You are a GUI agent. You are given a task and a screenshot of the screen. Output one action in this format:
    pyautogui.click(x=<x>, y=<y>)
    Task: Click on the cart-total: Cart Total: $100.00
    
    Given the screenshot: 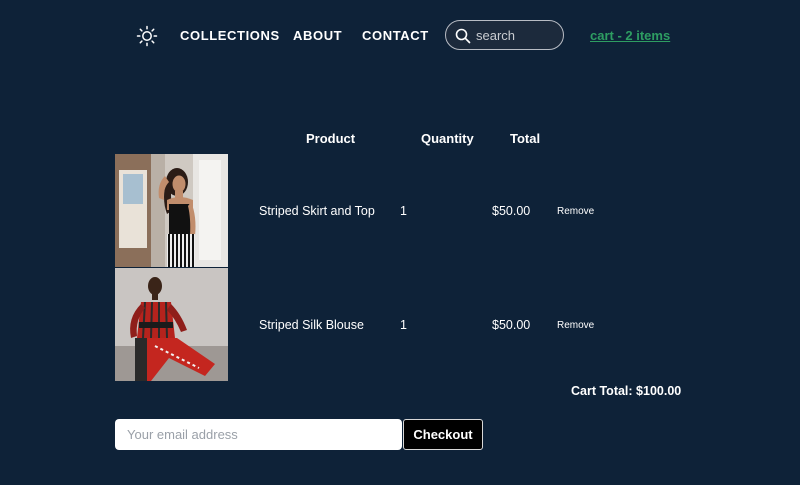 What is the action you would take?
    pyautogui.click(x=626, y=391)
    